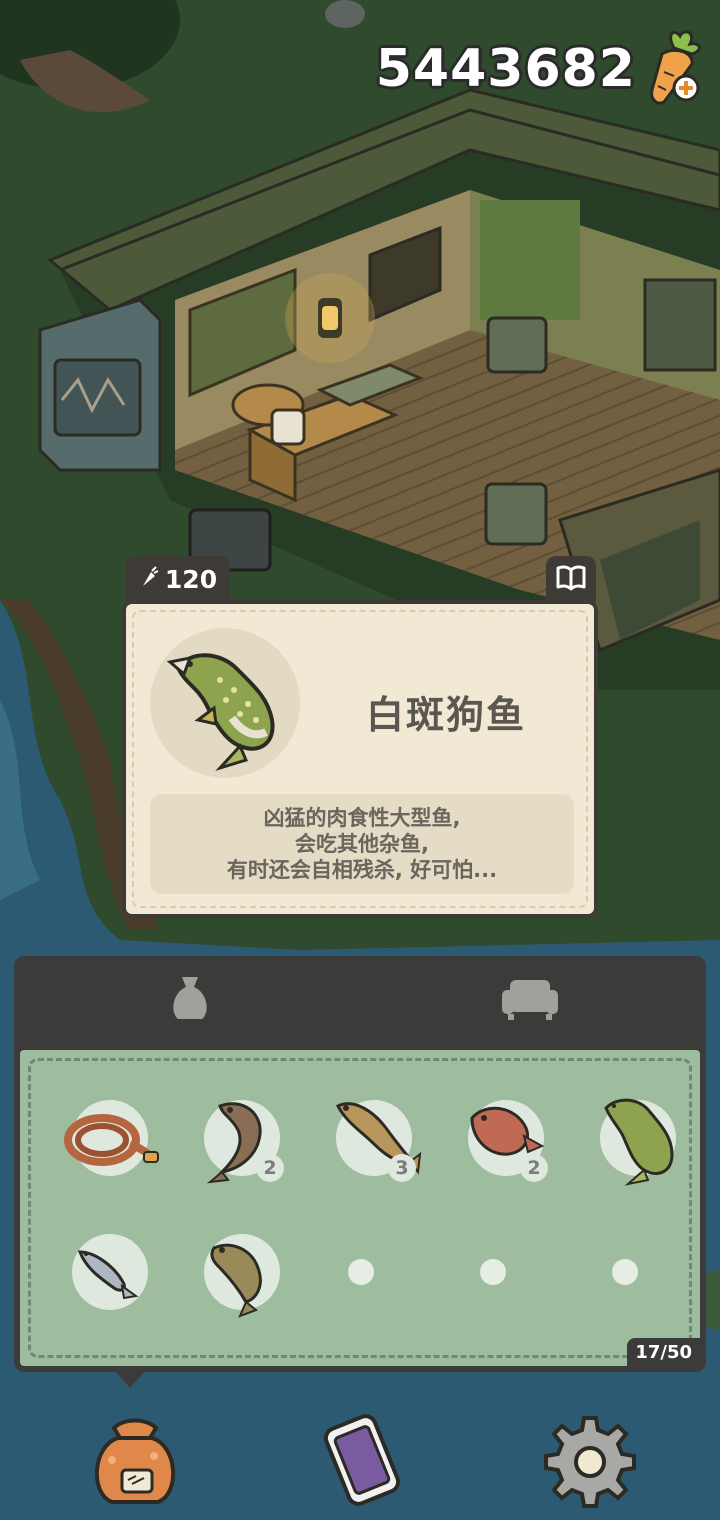 The image size is (720, 1520). I want to click on tab-pointer, so click(130, 1379).